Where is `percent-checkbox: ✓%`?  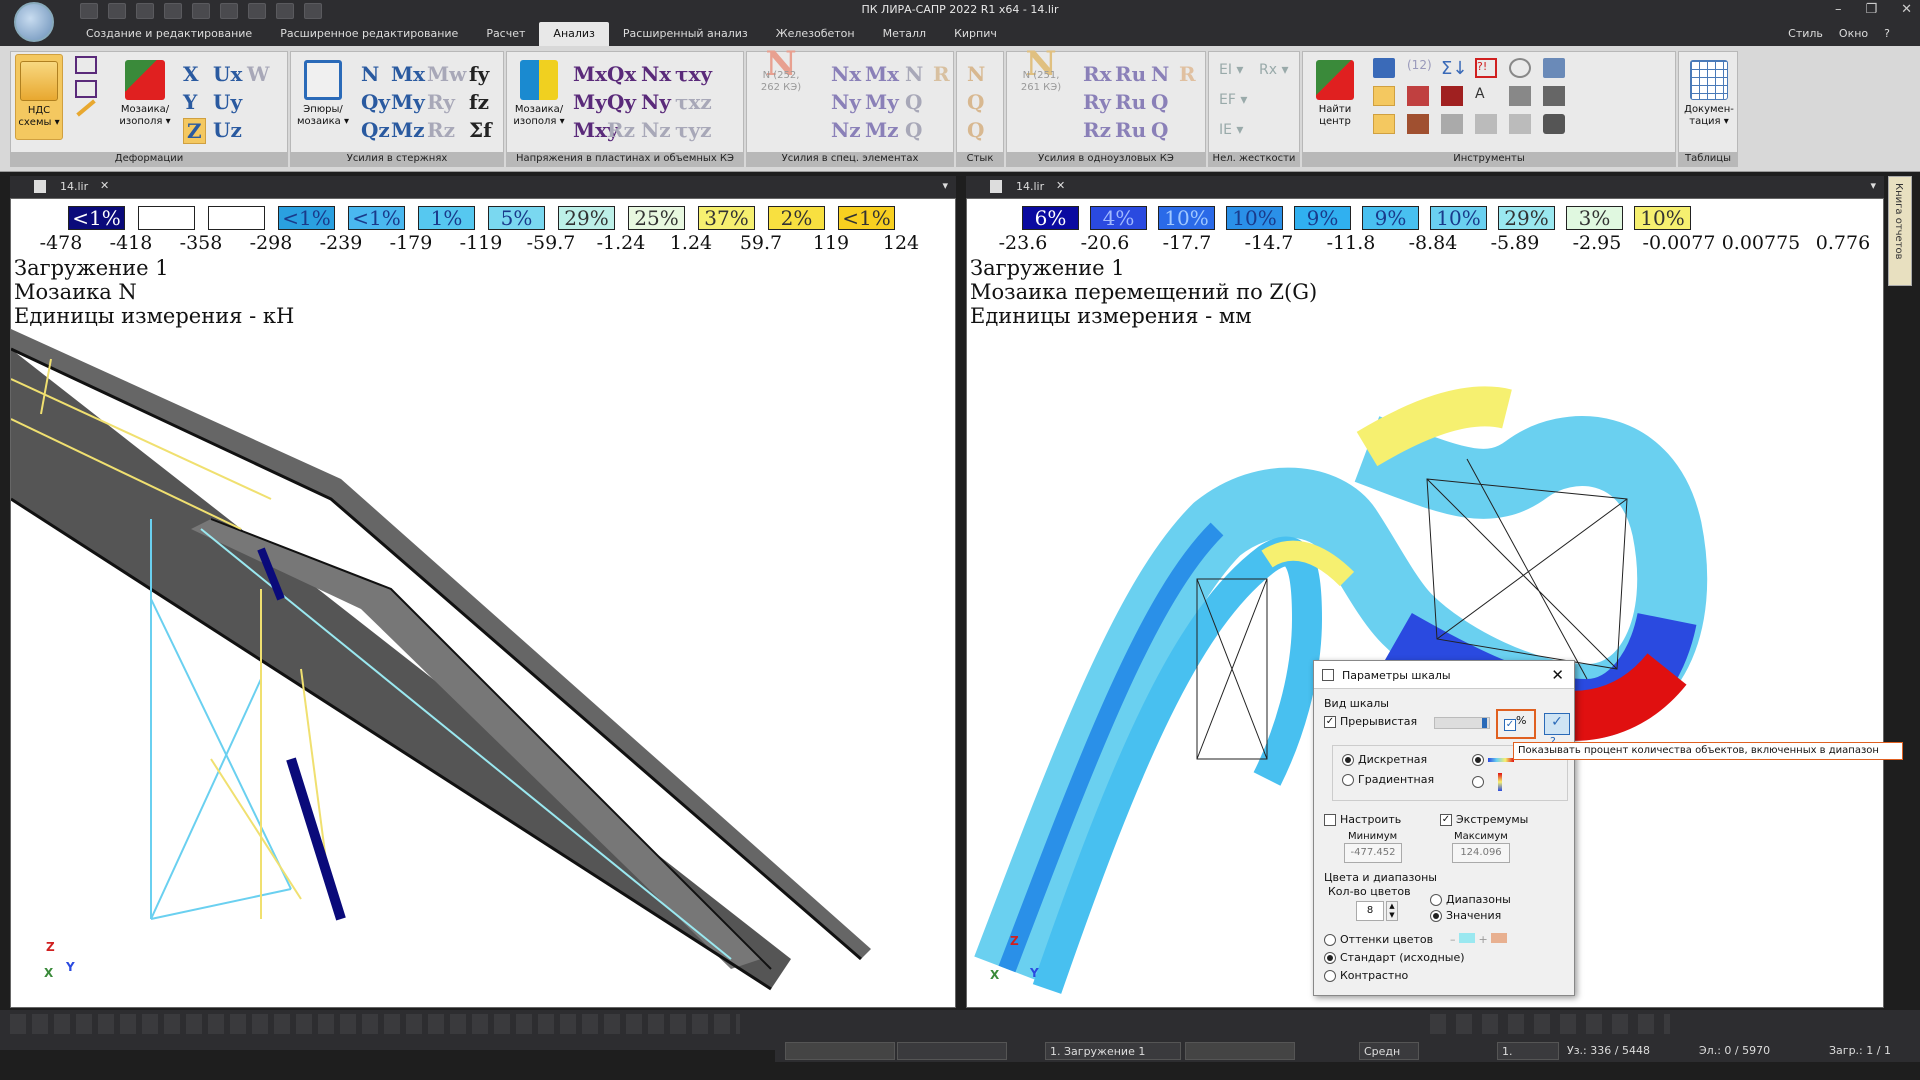
percent-checkbox: ✓% is located at coordinates (1516, 724).